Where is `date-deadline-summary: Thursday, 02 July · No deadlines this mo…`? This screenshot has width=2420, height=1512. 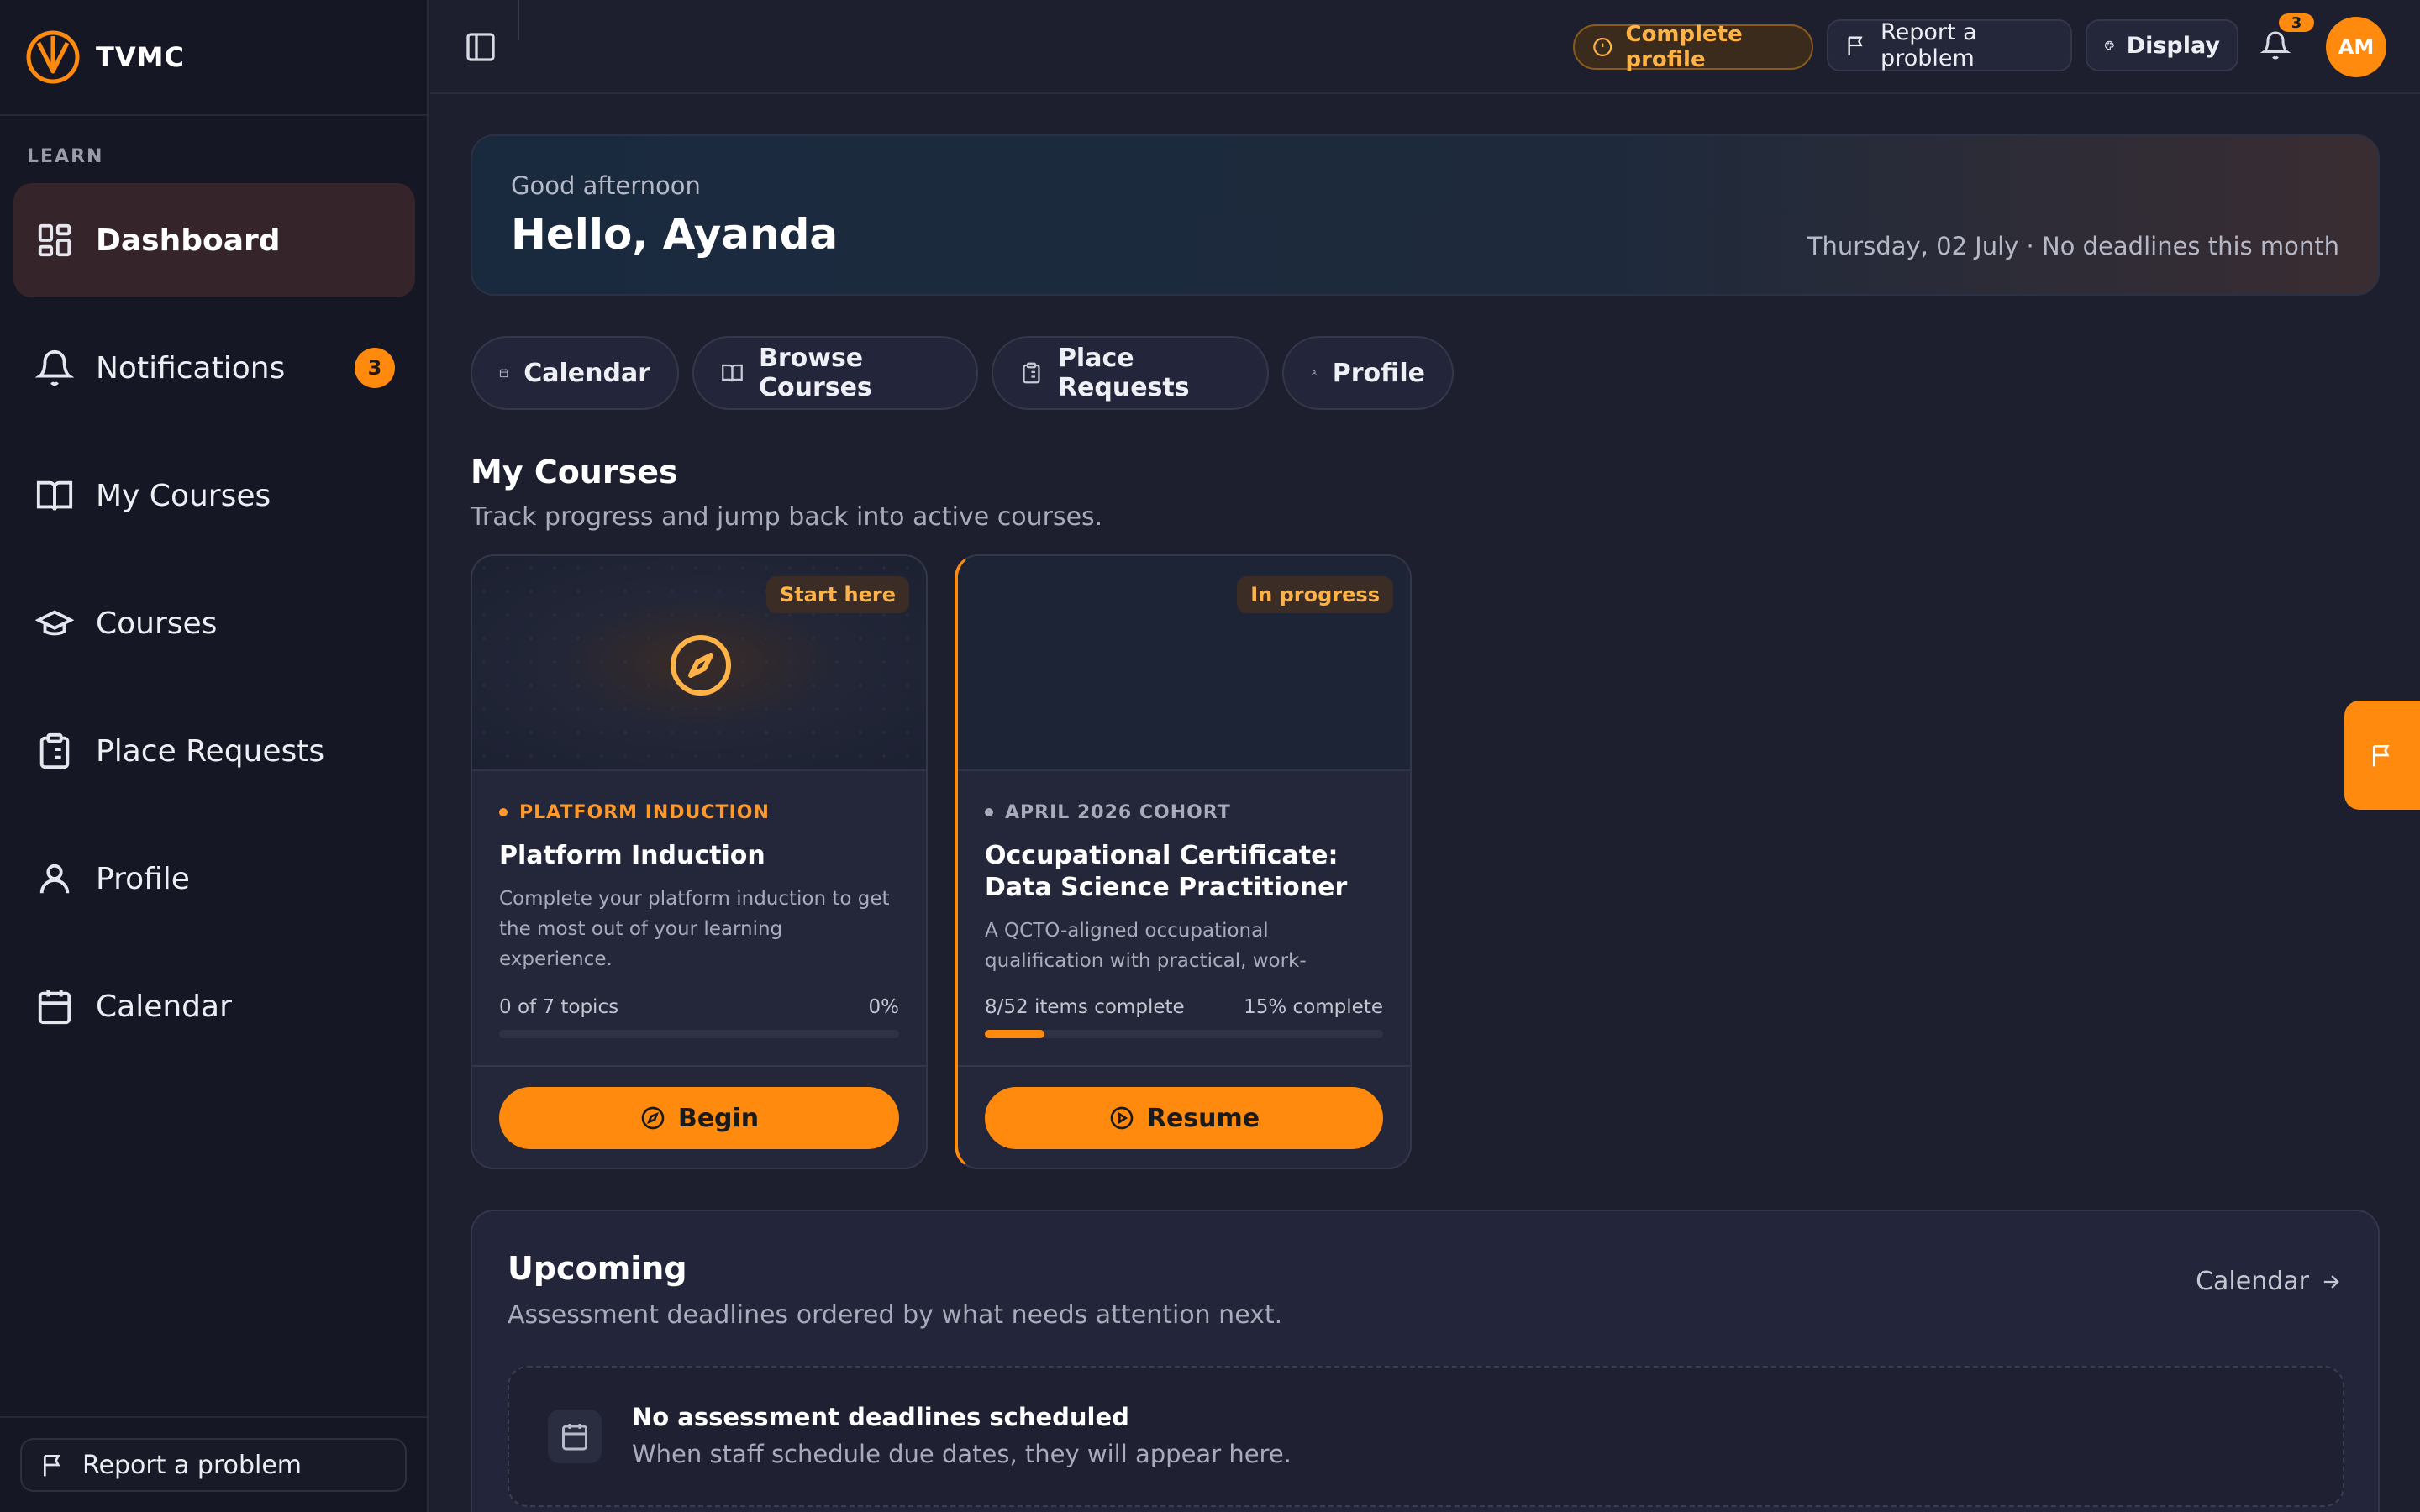 date-deadline-summary: Thursday, 02 July · No deadlines this mo… is located at coordinates (2073, 246).